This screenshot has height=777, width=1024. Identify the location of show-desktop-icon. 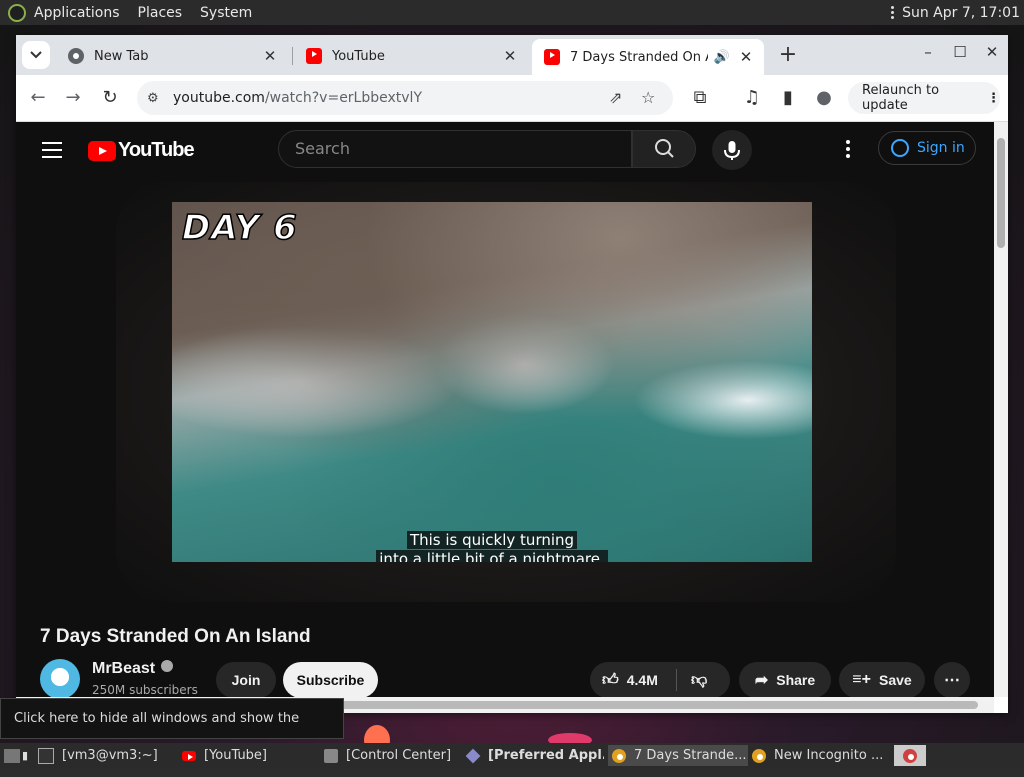
(12, 755).